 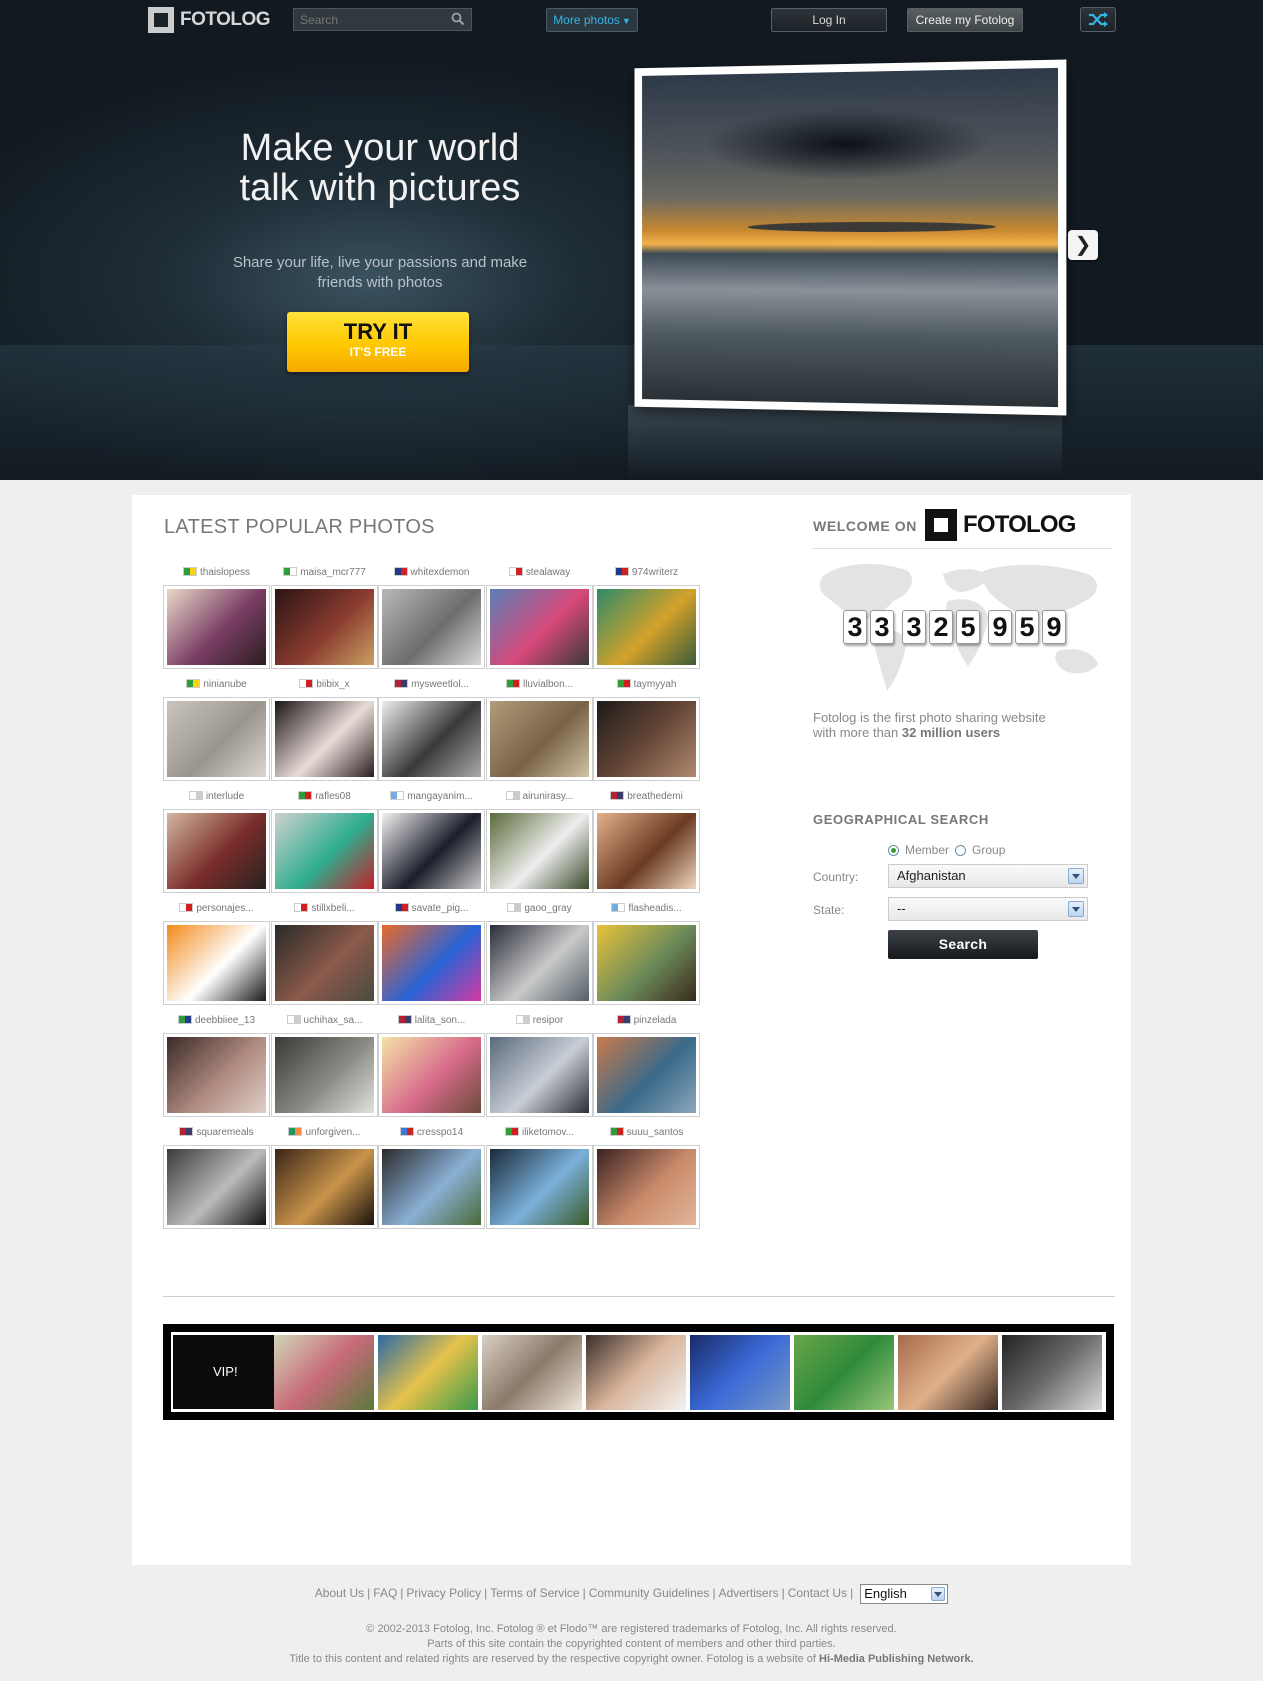 I want to click on photo-username: pinzelada, so click(x=646, y=1020).